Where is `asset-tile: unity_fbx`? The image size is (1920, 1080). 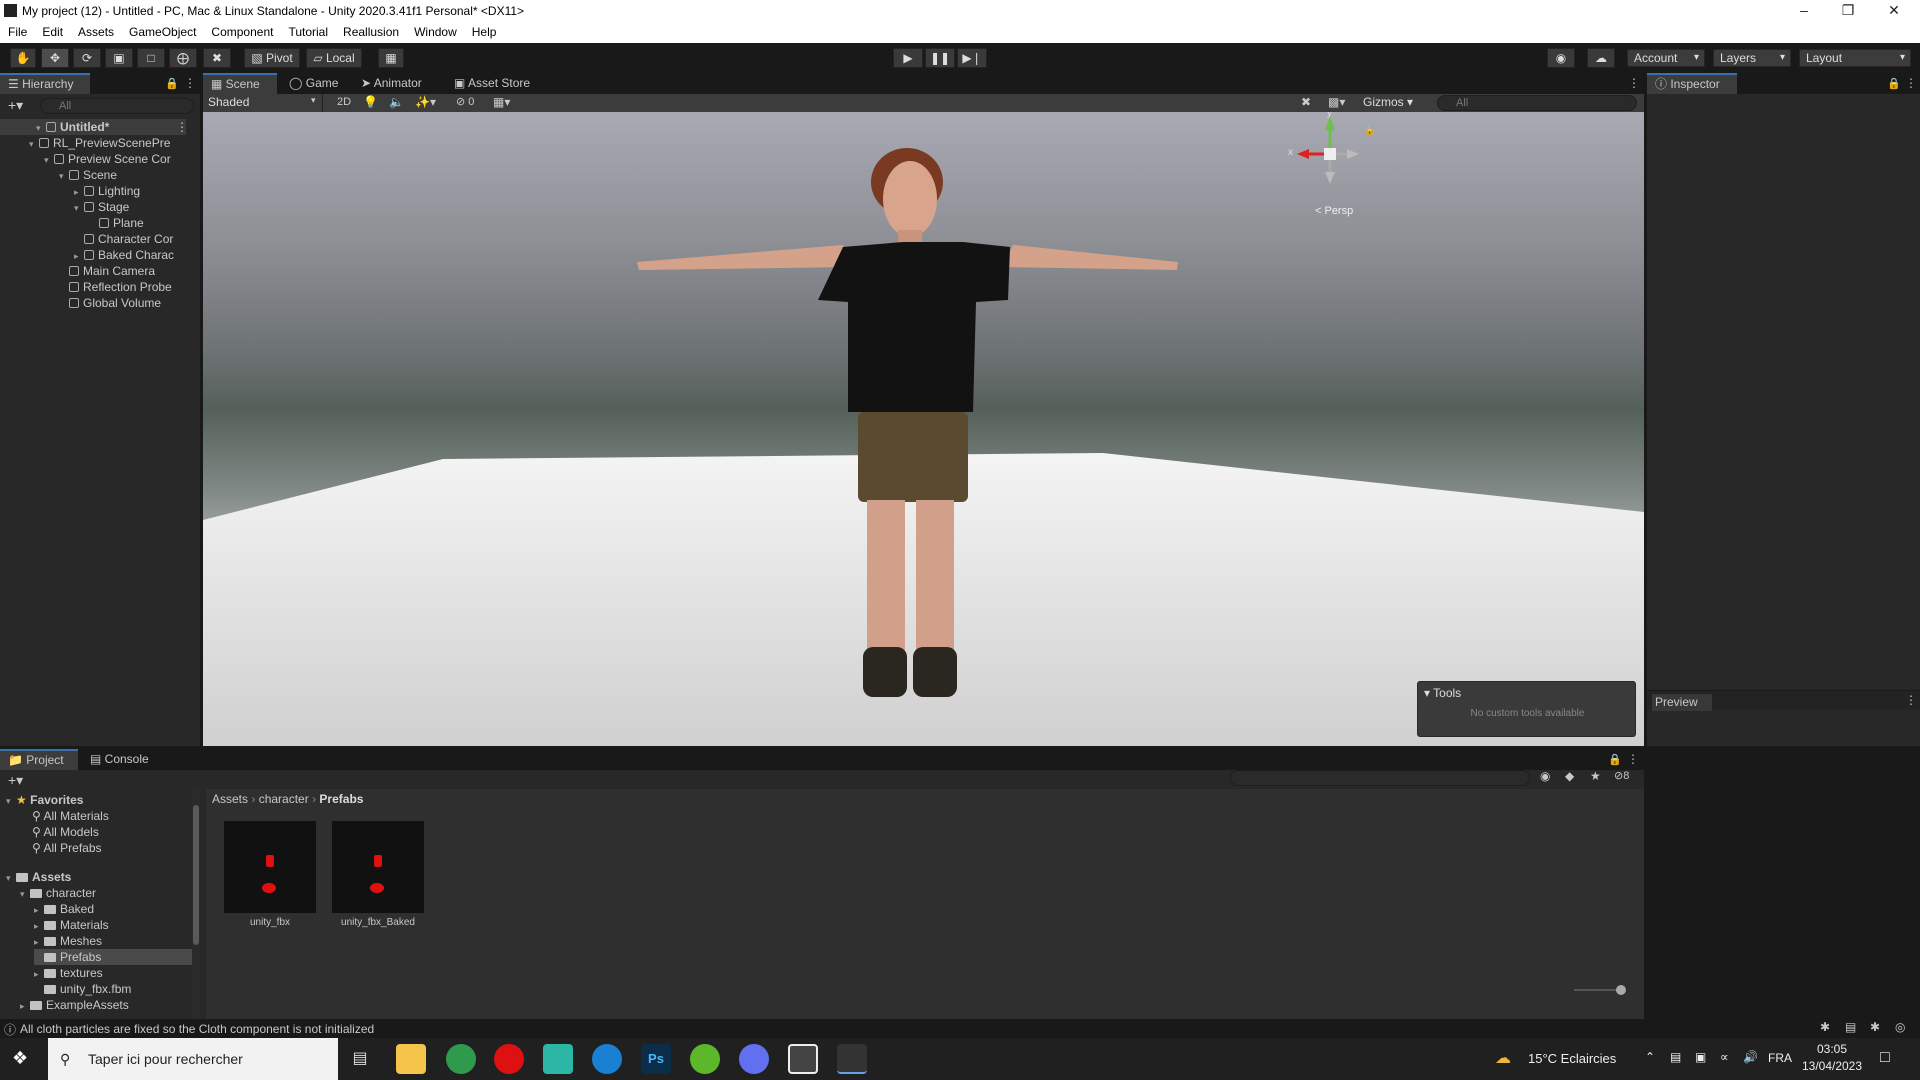 asset-tile: unity_fbx is located at coordinates (270, 876).